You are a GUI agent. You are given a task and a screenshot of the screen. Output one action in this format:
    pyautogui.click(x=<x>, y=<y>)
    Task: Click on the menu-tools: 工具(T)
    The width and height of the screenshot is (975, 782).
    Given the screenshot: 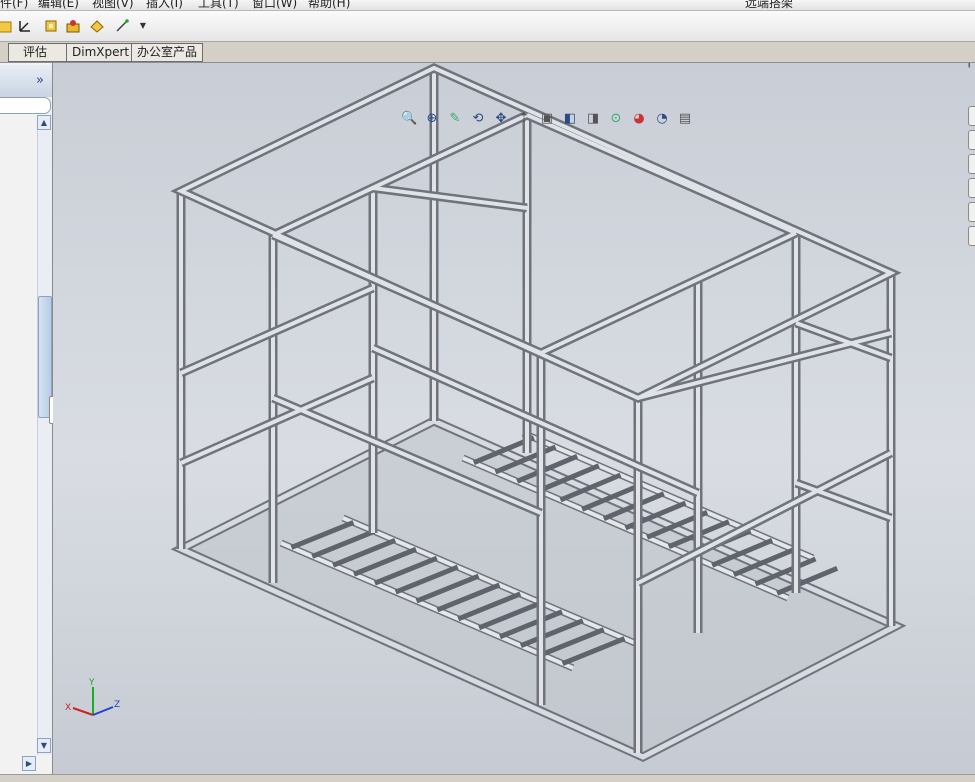 What is the action you would take?
    pyautogui.click(x=218, y=5)
    